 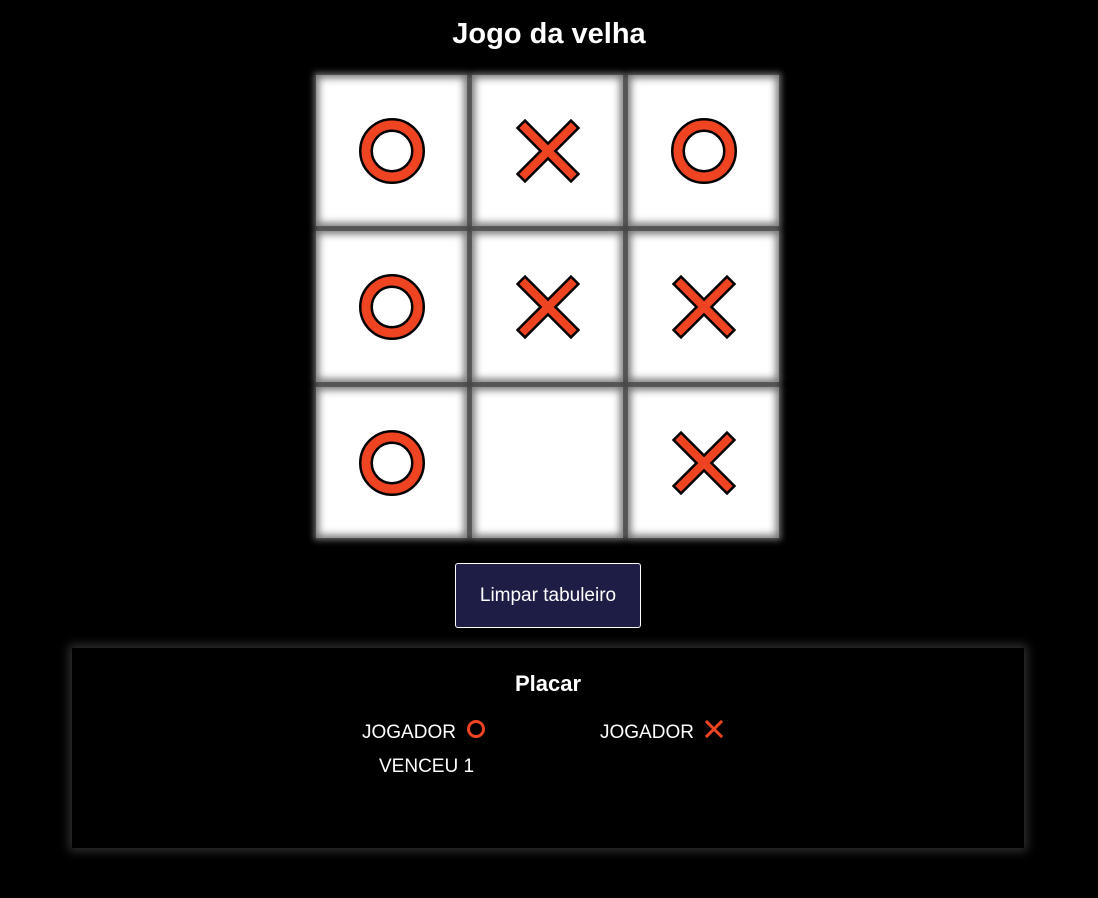 I want to click on page-title: Jogo da velha, so click(x=549, y=34).